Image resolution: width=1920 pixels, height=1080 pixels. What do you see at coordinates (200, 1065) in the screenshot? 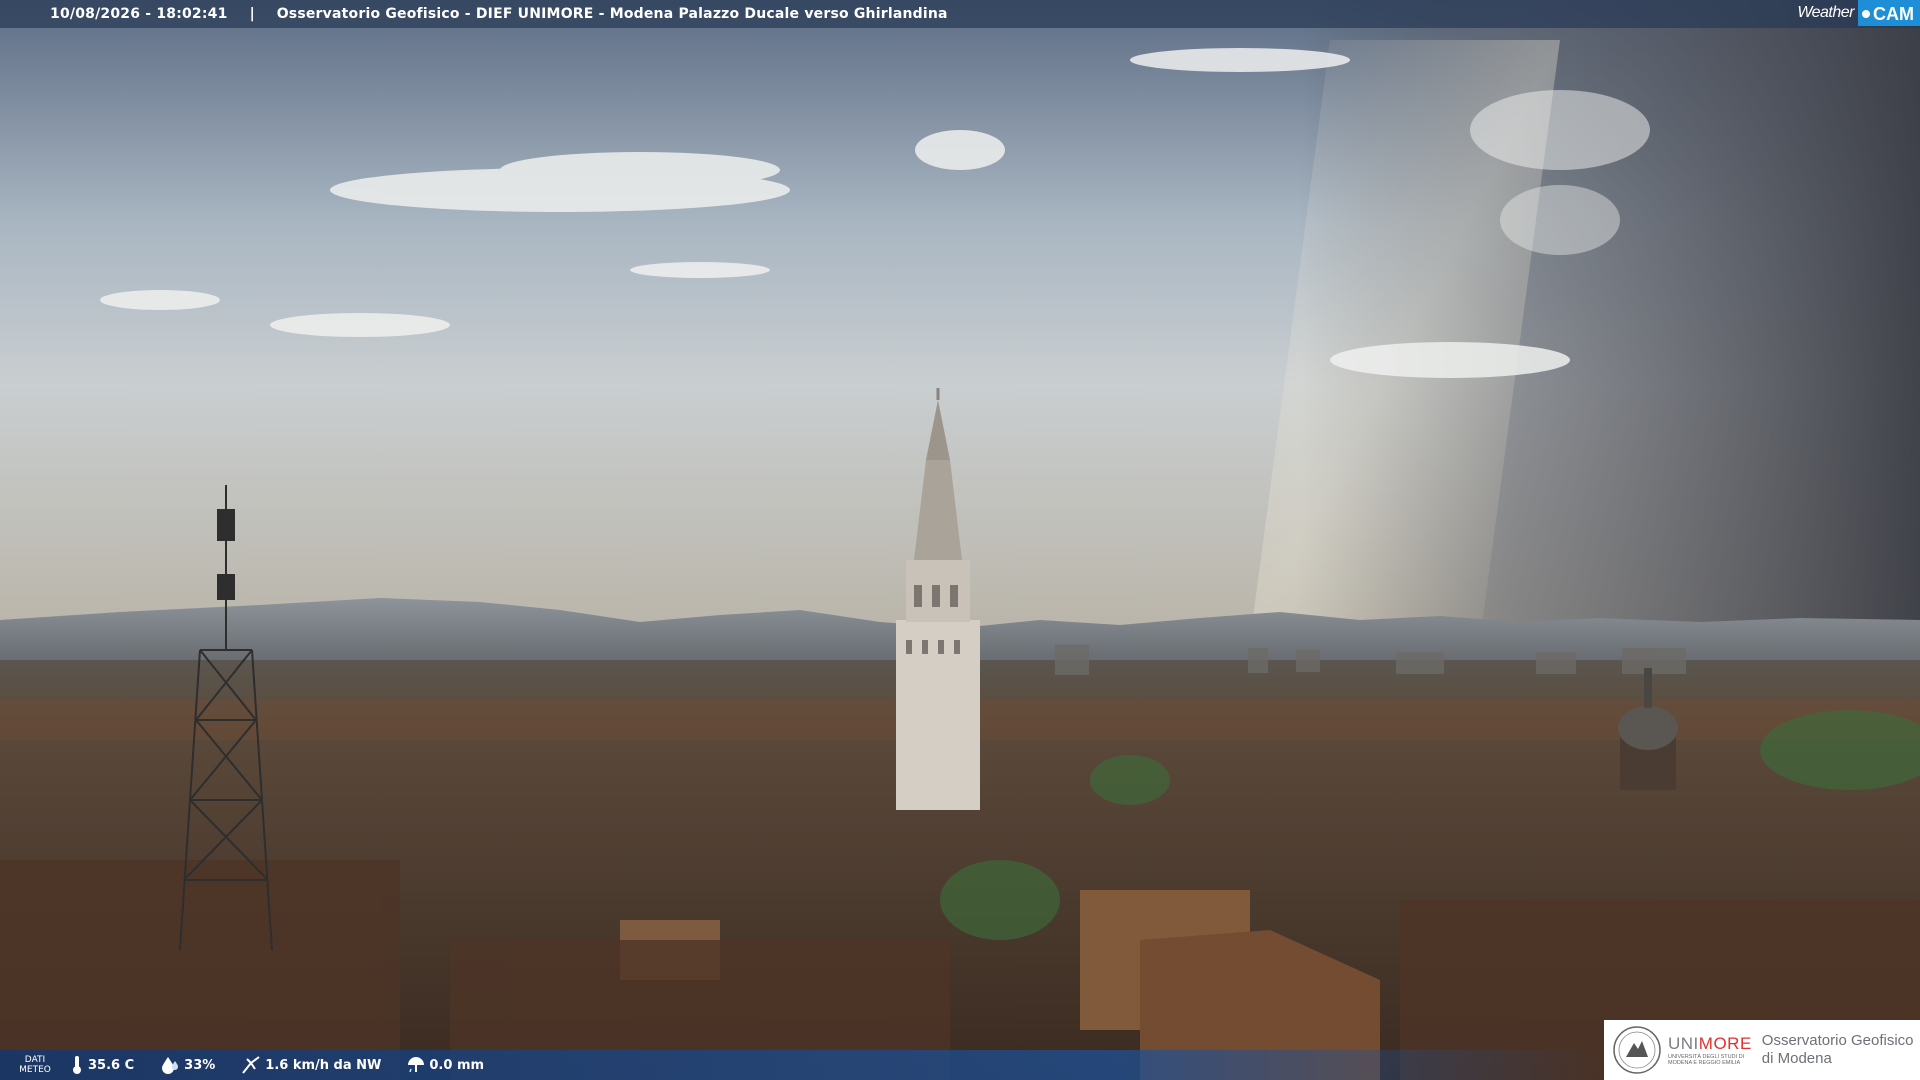
I see `humidity-value: 33%` at bounding box center [200, 1065].